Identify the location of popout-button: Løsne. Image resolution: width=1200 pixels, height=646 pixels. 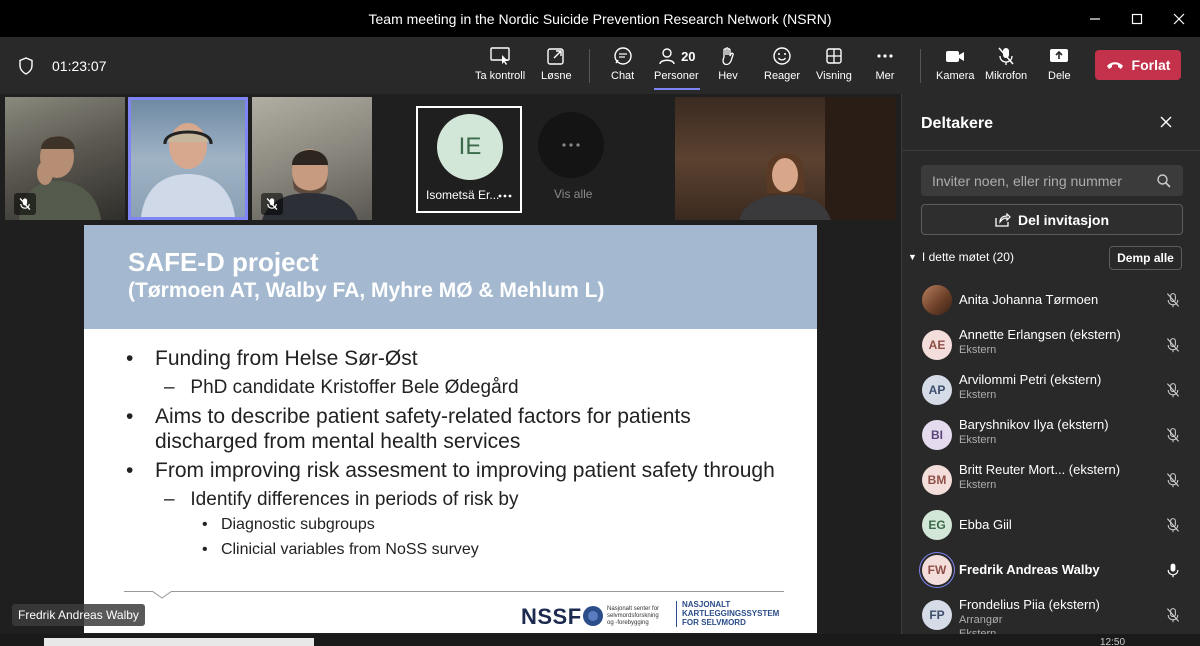
(556, 70).